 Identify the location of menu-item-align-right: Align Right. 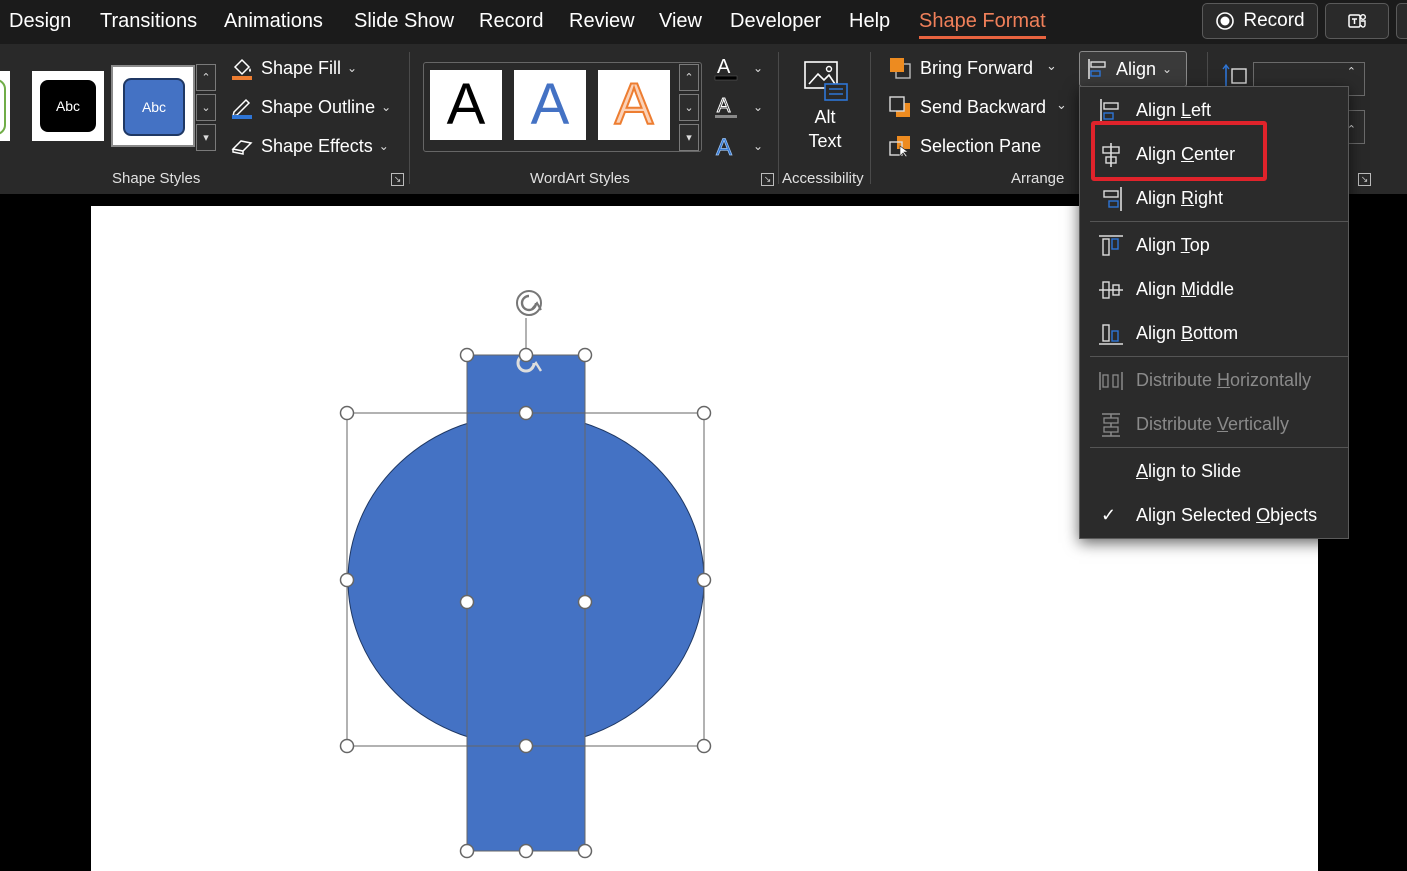
(1214, 198).